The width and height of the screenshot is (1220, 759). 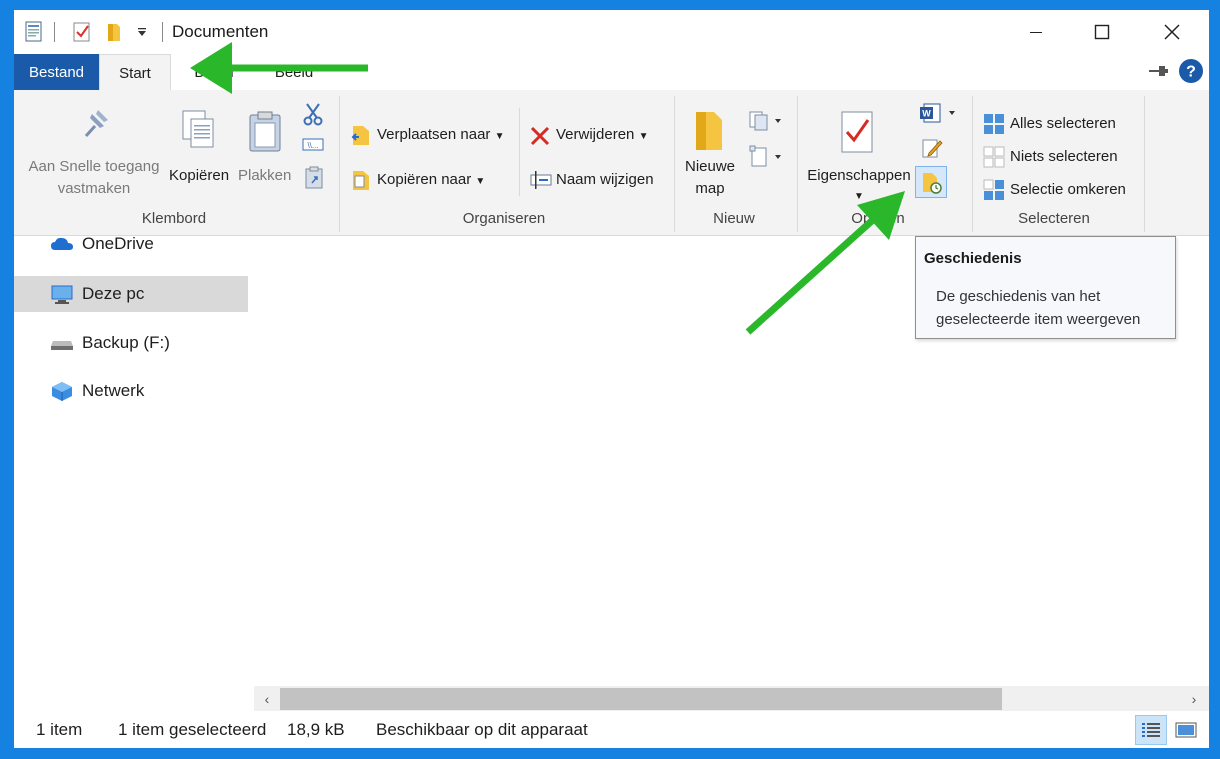 What do you see at coordinates (316, 729) in the screenshot?
I see `status-size: 18,9 kB` at bounding box center [316, 729].